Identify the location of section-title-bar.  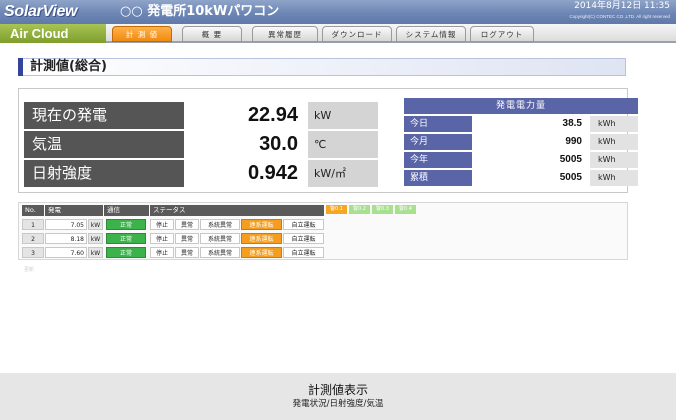
(322, 67).